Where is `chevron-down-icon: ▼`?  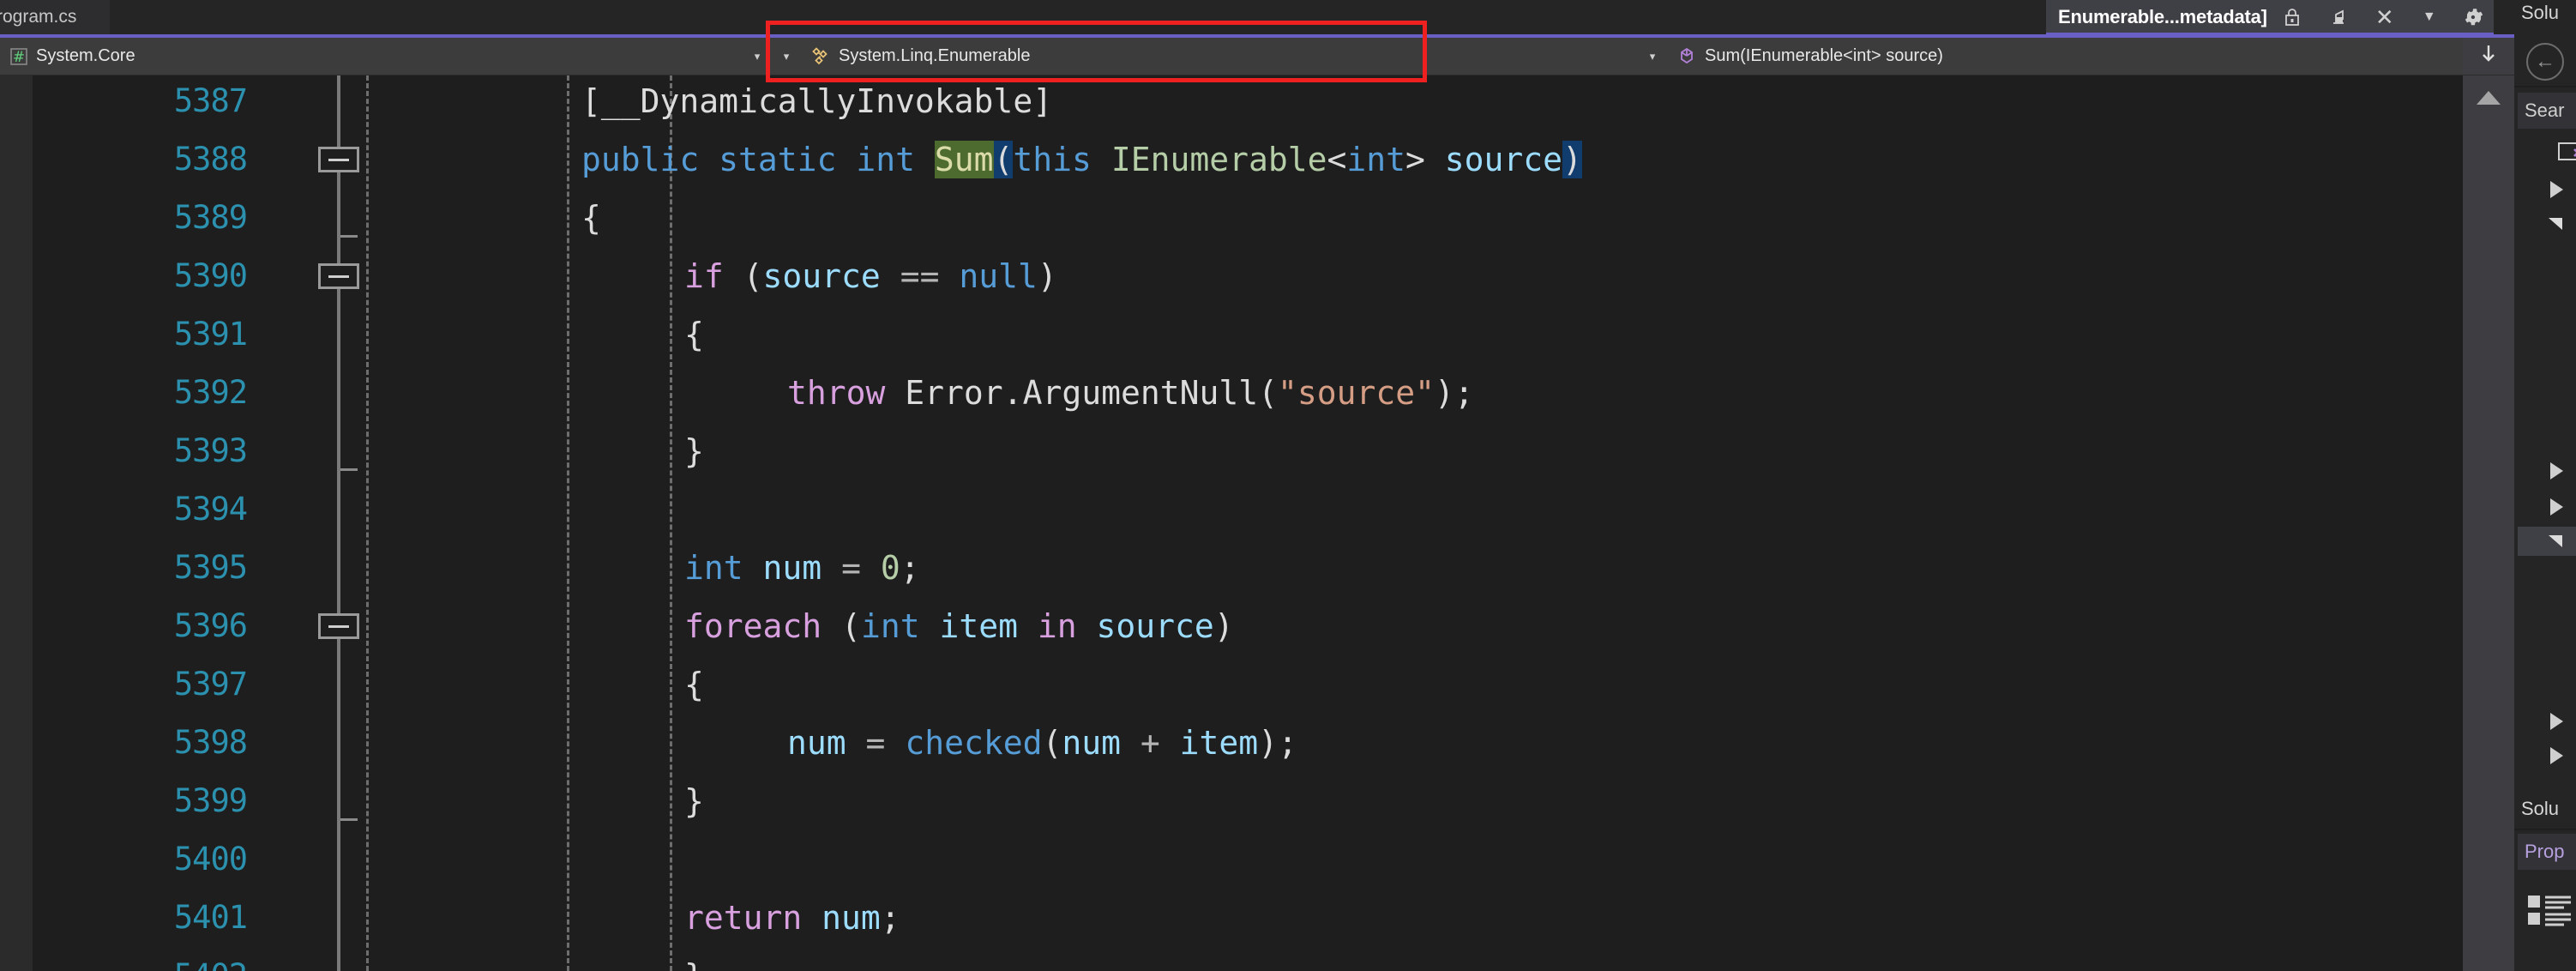
chevron-down-icon: ▼ is located at coordinates (2429, 17).